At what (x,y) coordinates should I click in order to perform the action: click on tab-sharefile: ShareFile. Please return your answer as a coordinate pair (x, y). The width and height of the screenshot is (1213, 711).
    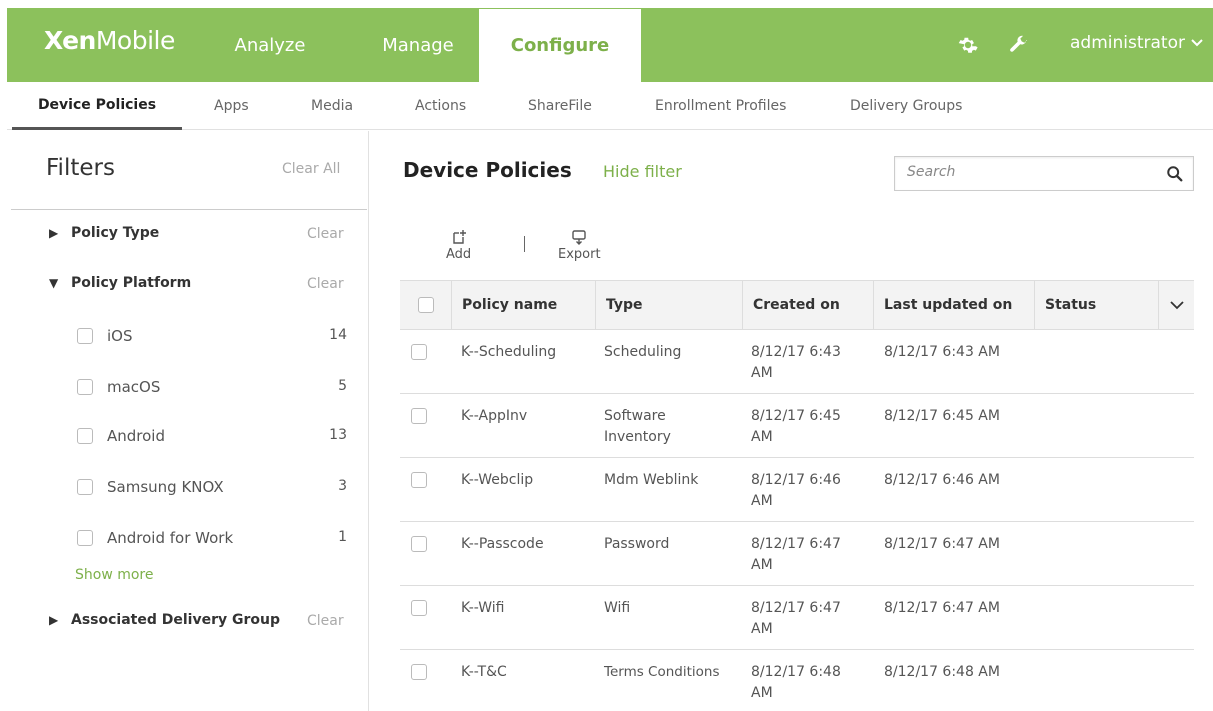
    Looking at the image, I should click on (560, 106).